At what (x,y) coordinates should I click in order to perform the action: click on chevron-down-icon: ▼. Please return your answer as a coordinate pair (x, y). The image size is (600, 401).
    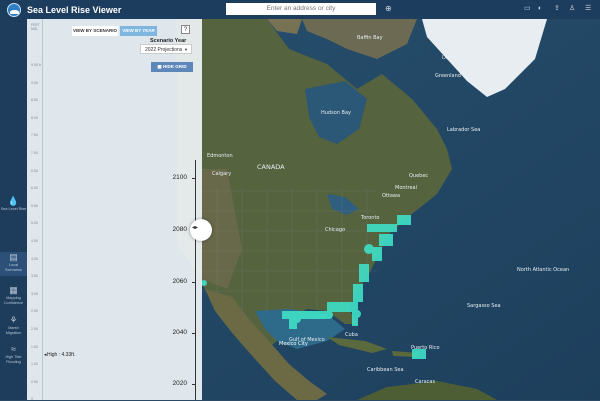
    Looking at the image, I should click on (186, 49).